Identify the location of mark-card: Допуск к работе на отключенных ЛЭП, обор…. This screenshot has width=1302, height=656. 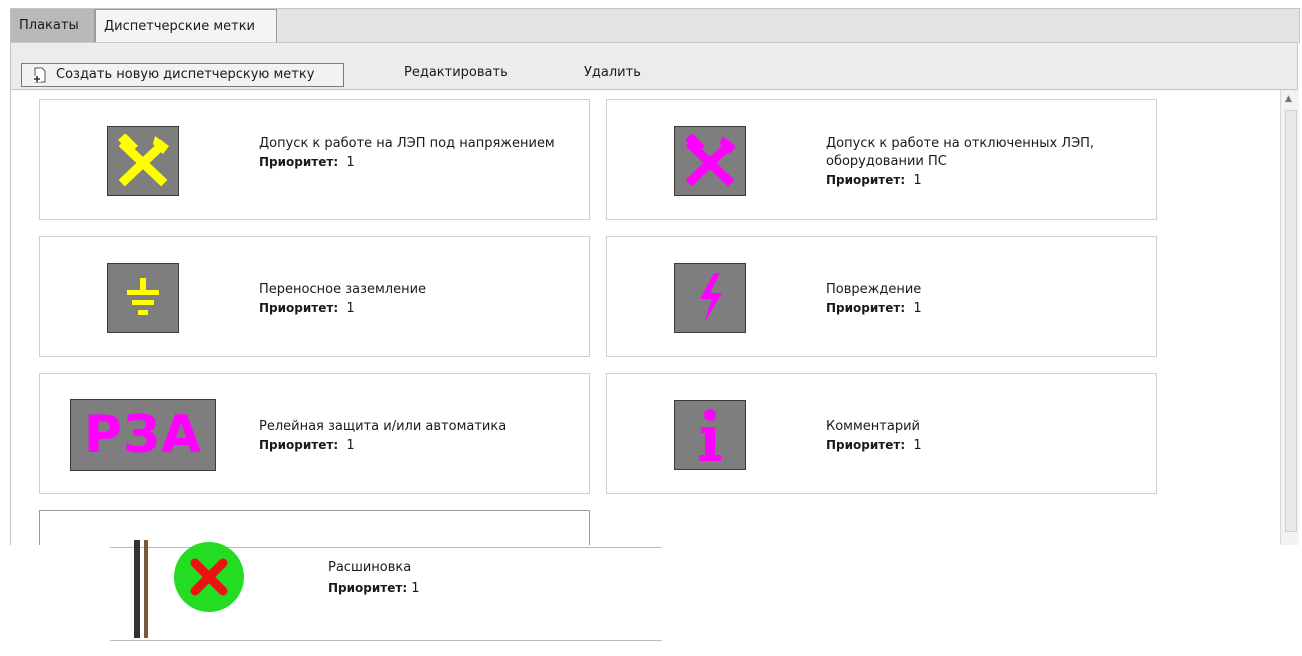
(881, 159).